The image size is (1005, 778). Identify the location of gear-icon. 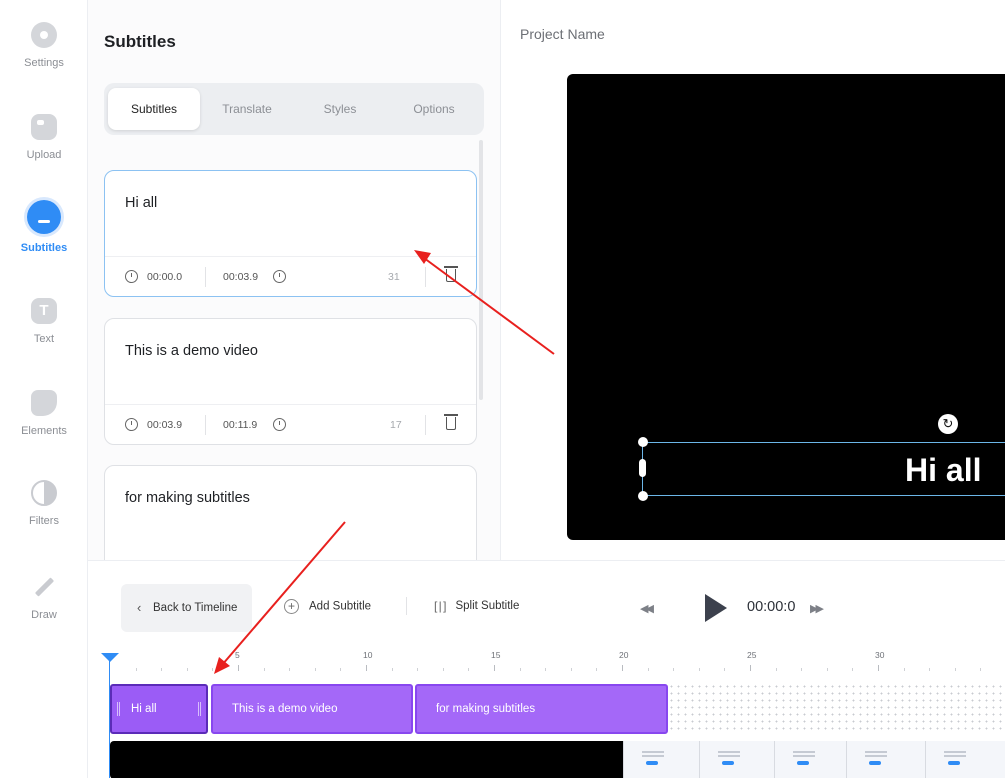
(44, 35).